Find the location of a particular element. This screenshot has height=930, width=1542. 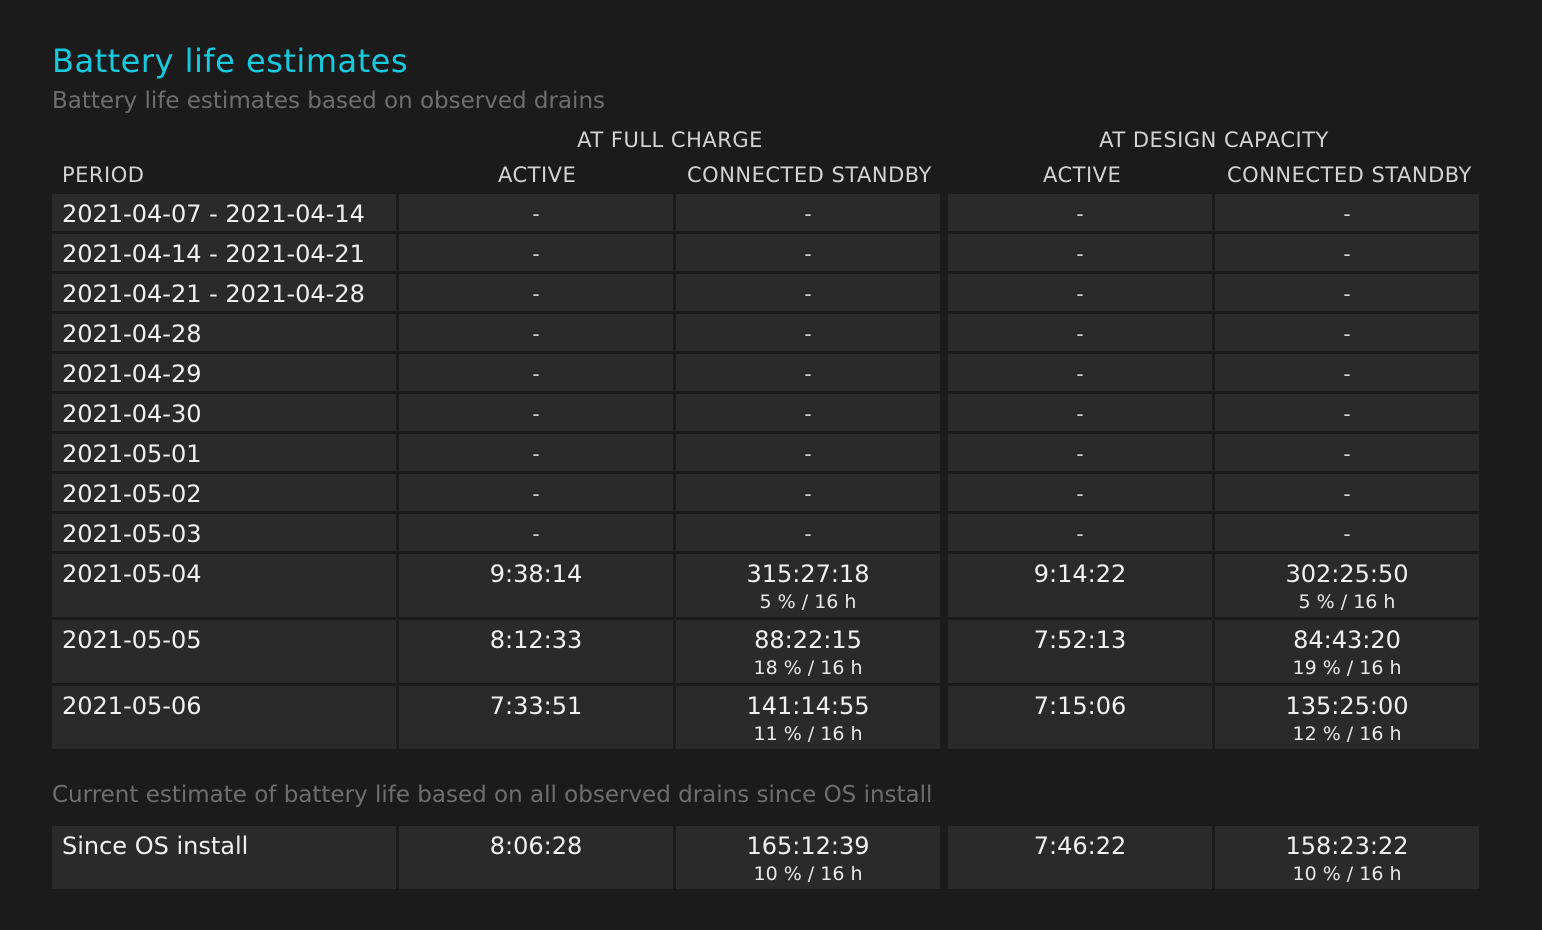

table-row: 2021-04-14 - 2021-04-21 - - - - is located at coordinates (767, 254).